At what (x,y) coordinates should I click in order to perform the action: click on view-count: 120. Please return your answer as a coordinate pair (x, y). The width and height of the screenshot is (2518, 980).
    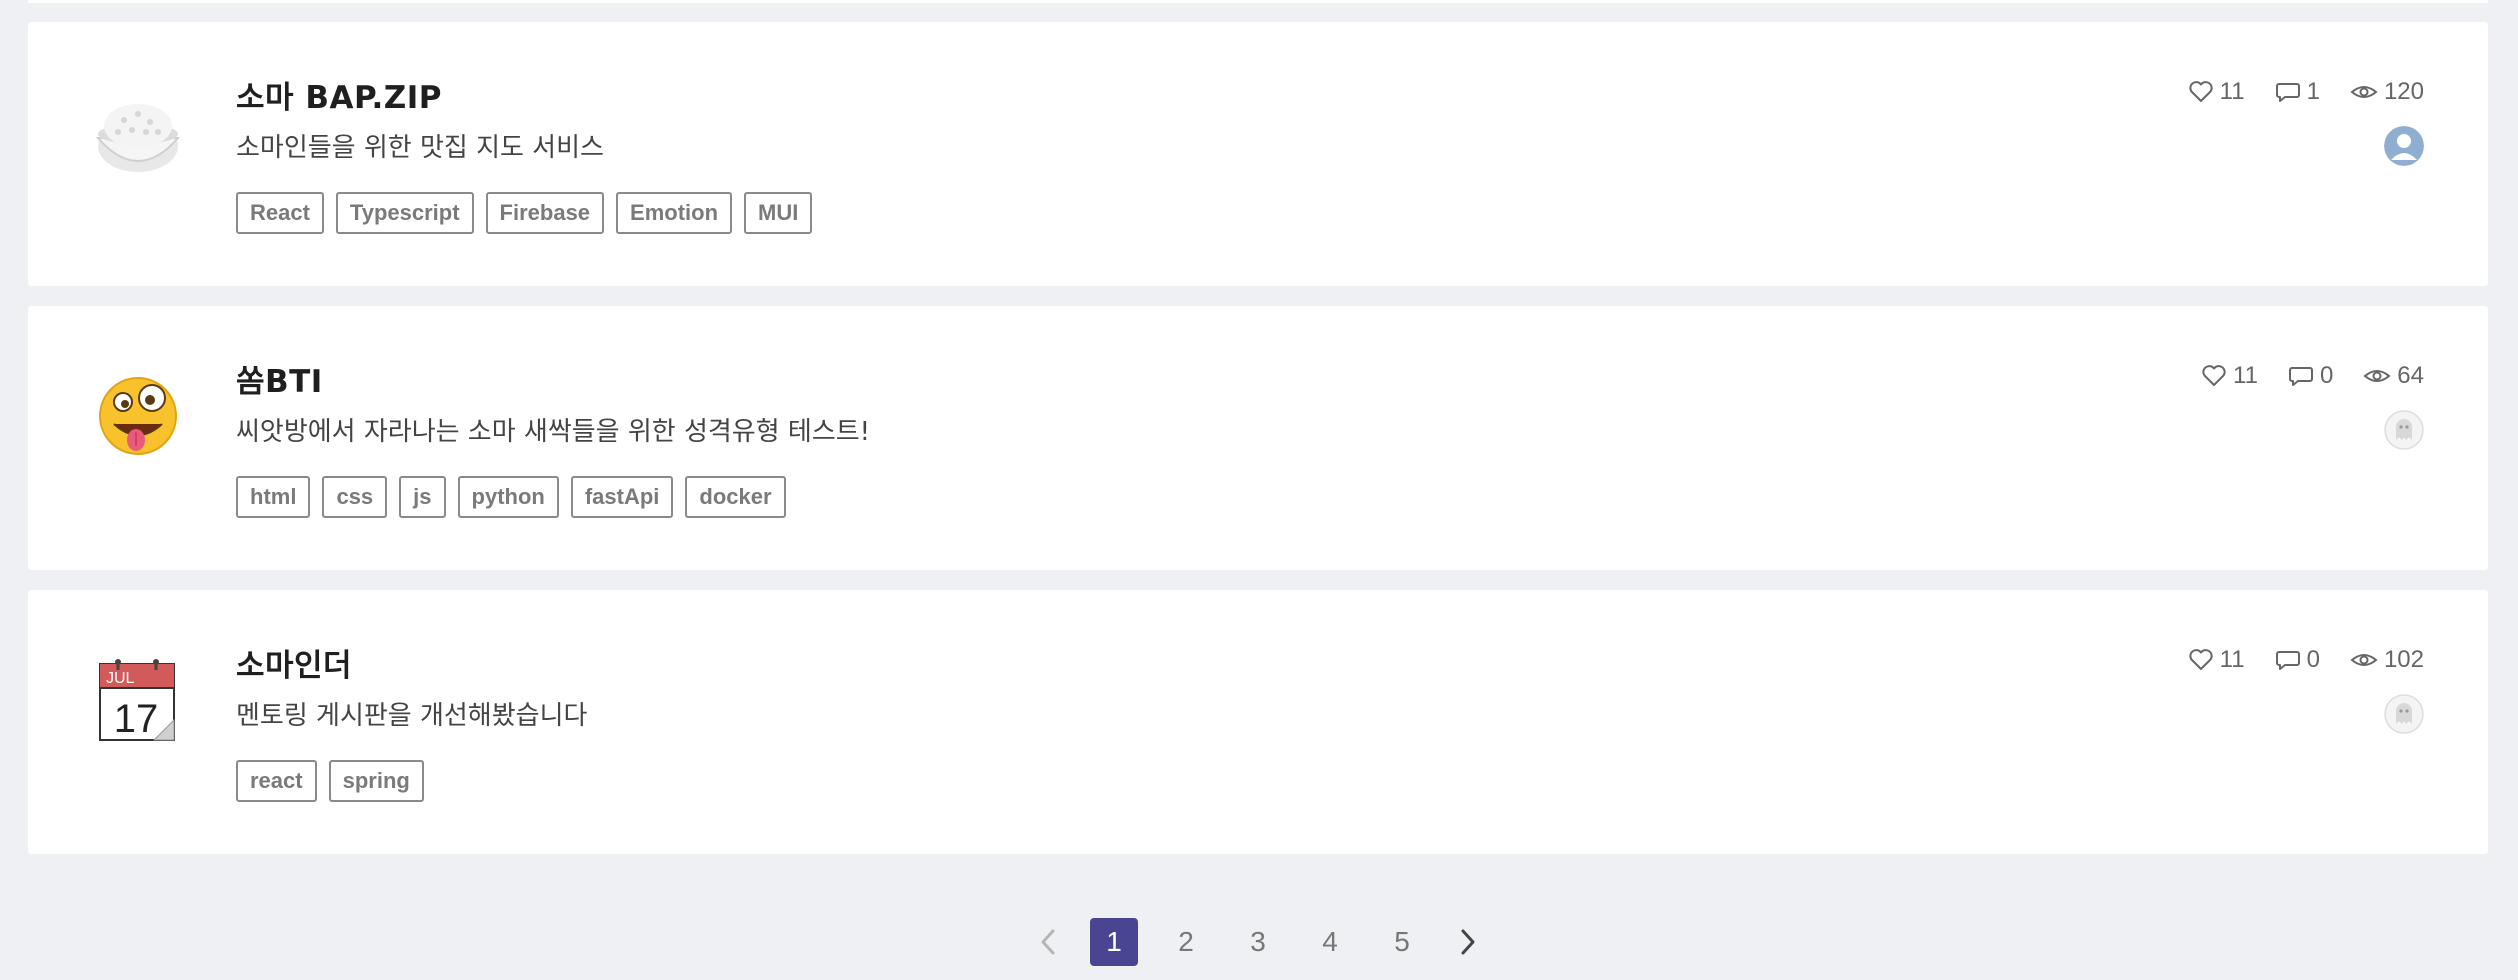
    Looking at the image, I should click on (2403, 91).